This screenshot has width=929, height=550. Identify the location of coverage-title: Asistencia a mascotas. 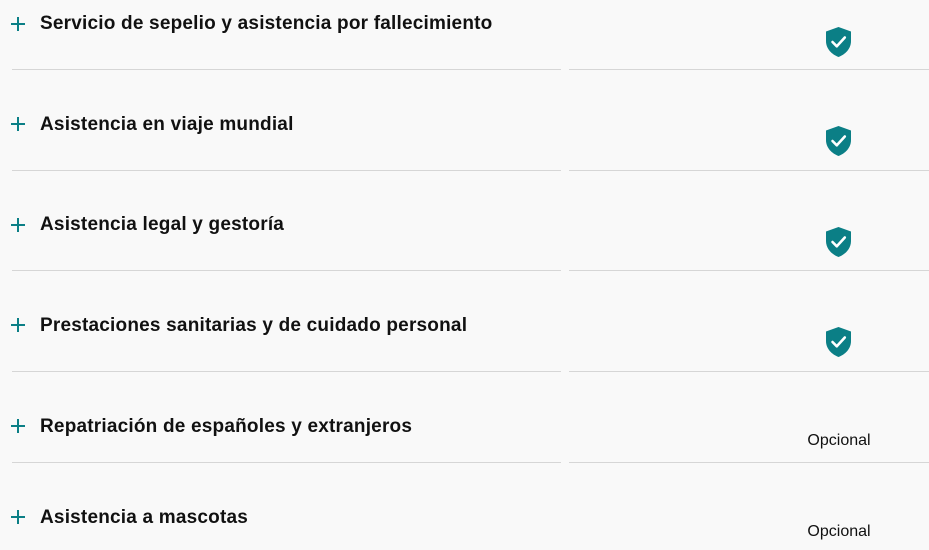
(144, 518).